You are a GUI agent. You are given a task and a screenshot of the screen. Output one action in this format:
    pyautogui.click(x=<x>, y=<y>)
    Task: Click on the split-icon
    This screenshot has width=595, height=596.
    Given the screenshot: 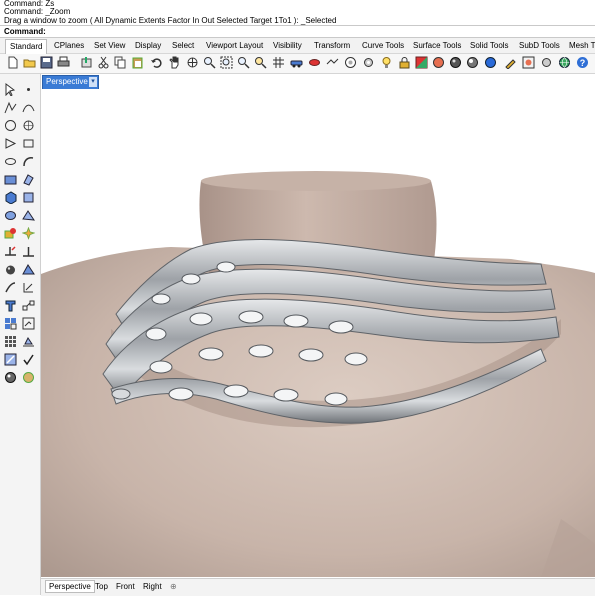 What is the action you would take?
    pyautogui.click(x=28, y=251)
    